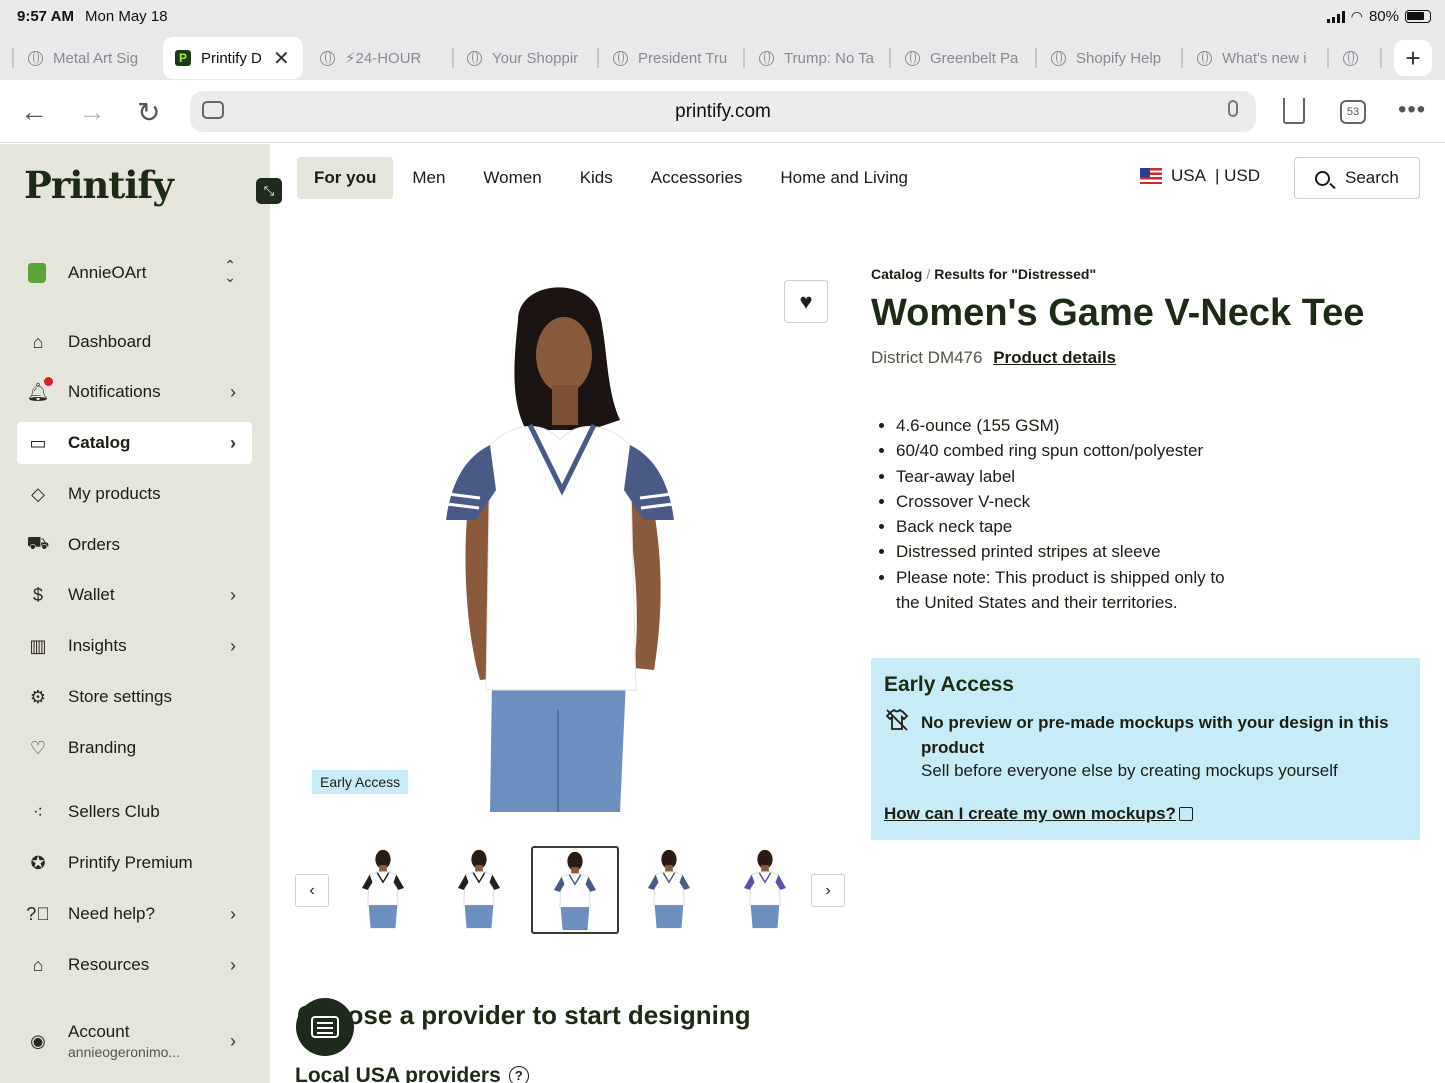  Describe the element at coordinates (829, 58) in the screenshot. I see `tab-title: Trump: No Ta` at that location.